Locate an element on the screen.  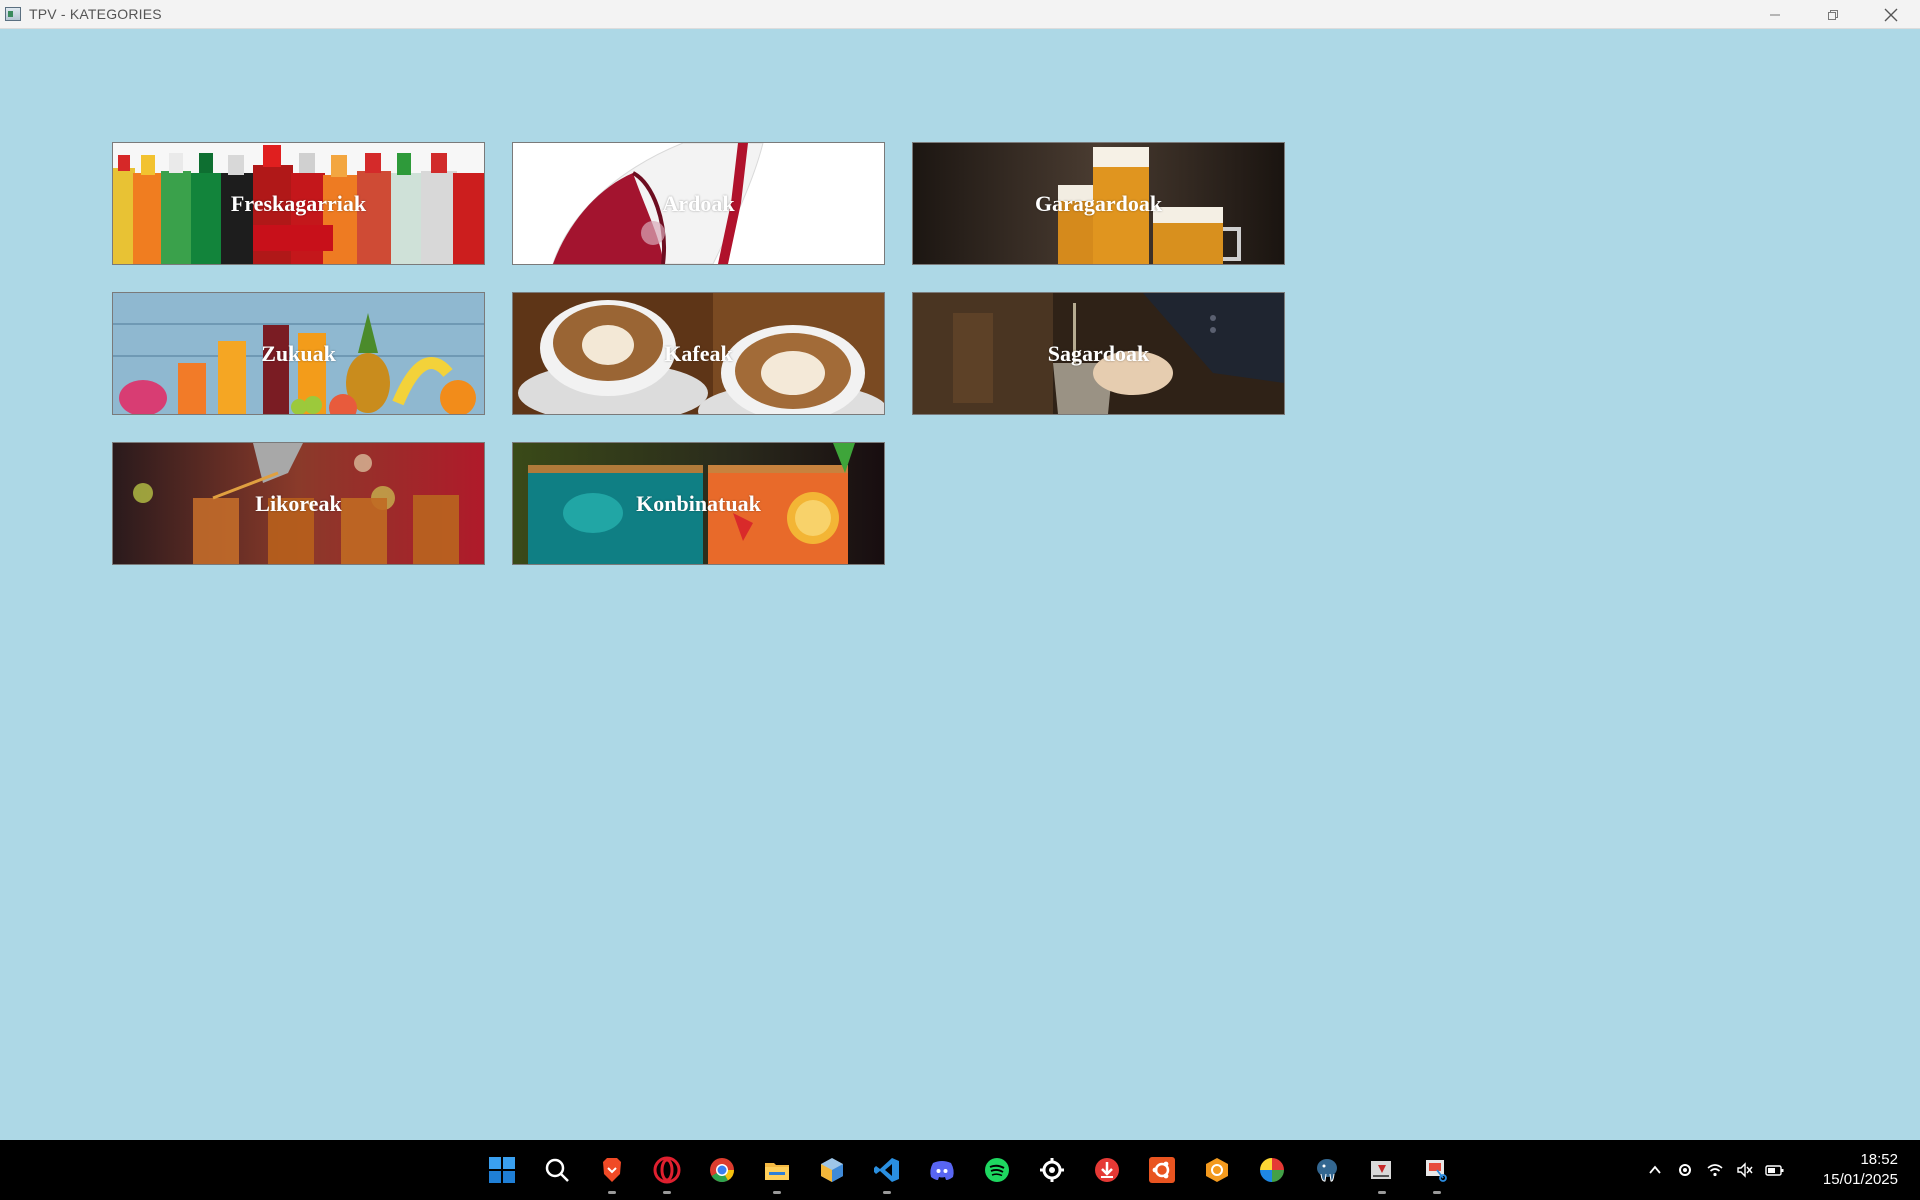
taskbar-apps is located at coordinates (969, 1170).